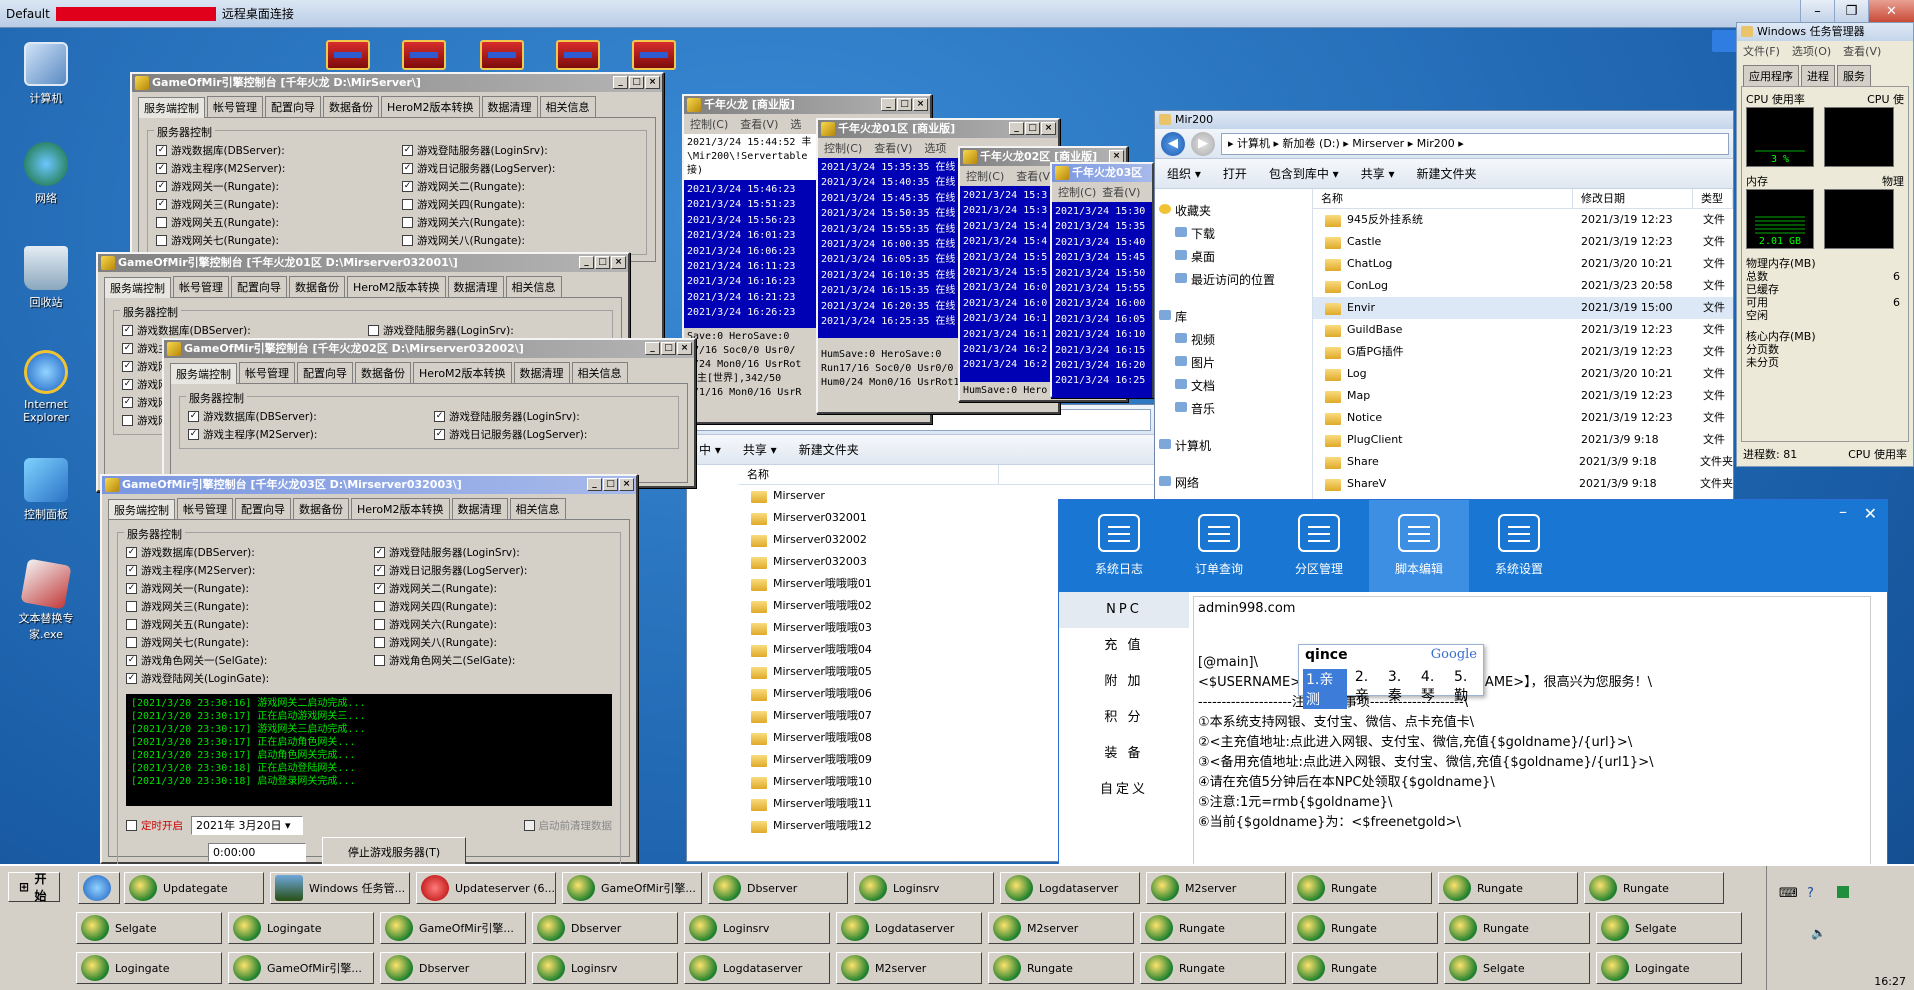  Describe the element at coordinates (1713, 198) in the screenshot. I see `col-type: 类型` at that location.